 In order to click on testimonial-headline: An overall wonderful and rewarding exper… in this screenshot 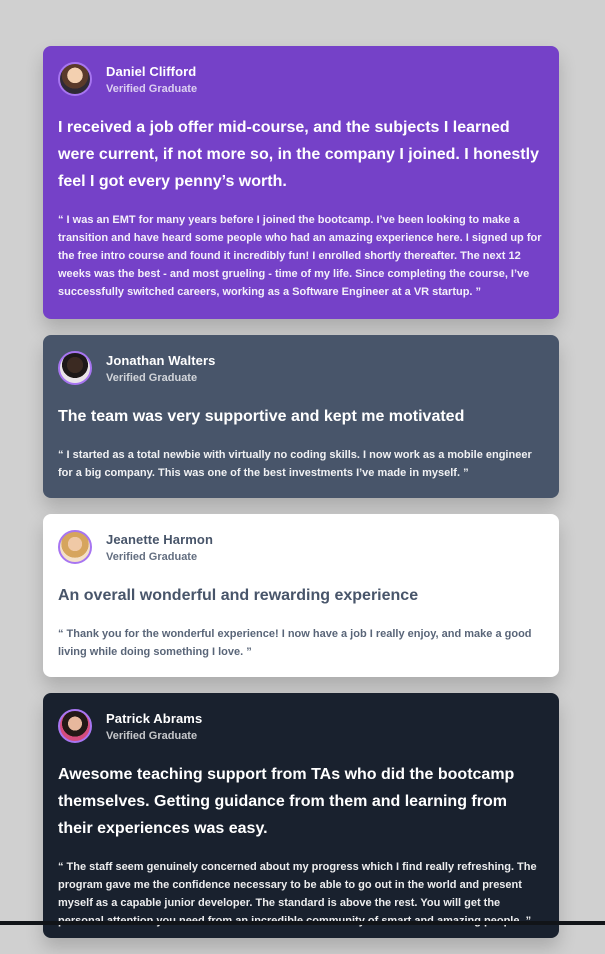, I will do `click(238, 595)`.